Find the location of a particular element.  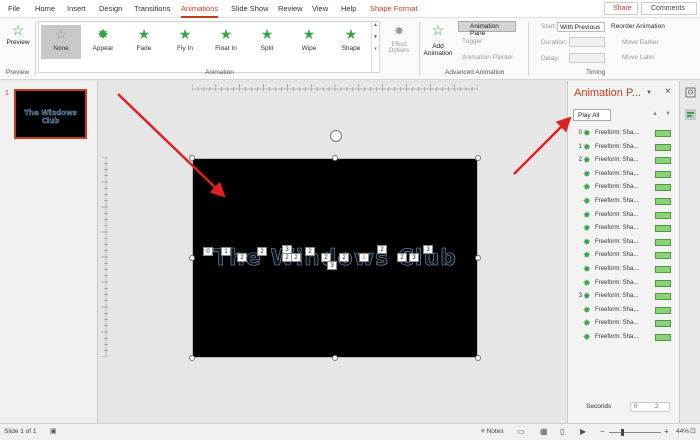

animation-tag: 1 is located at coordinates (226, 251).